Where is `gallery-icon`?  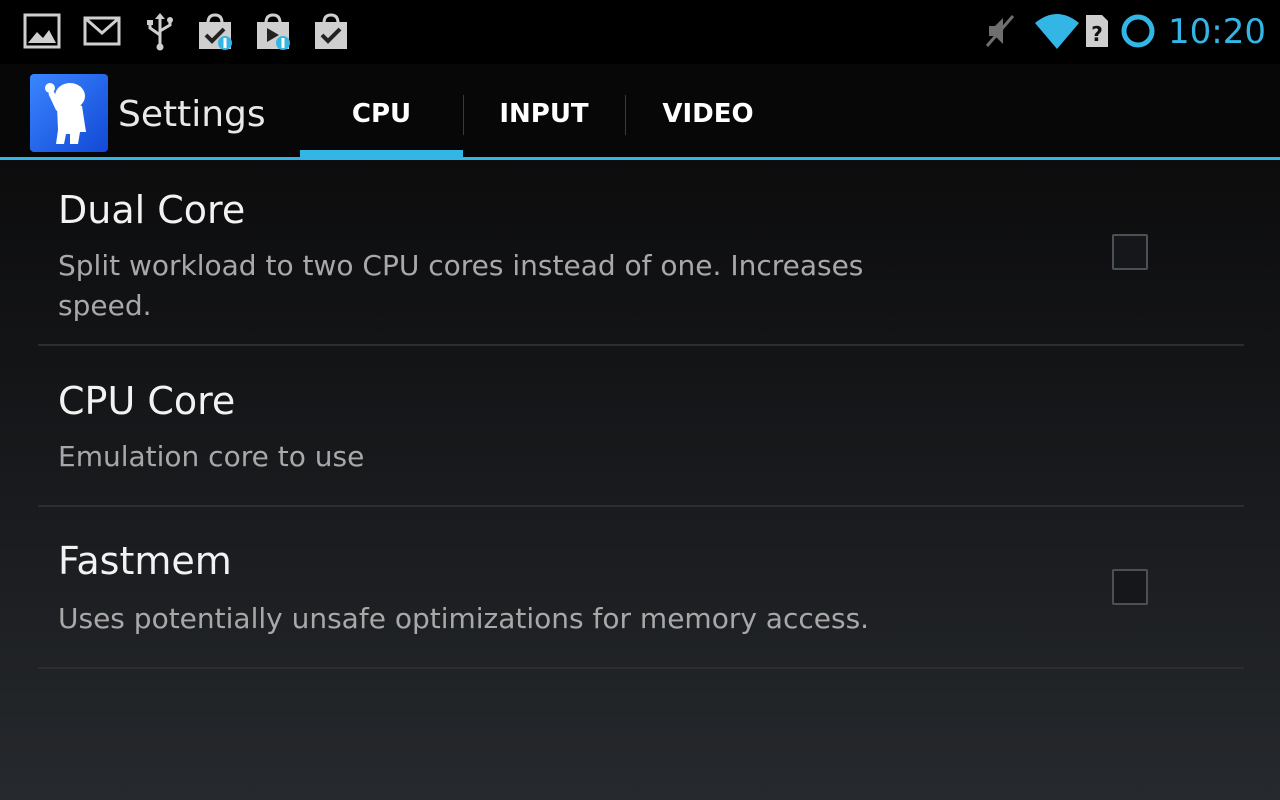 gallery-icon is located at coordinates (42, 31).